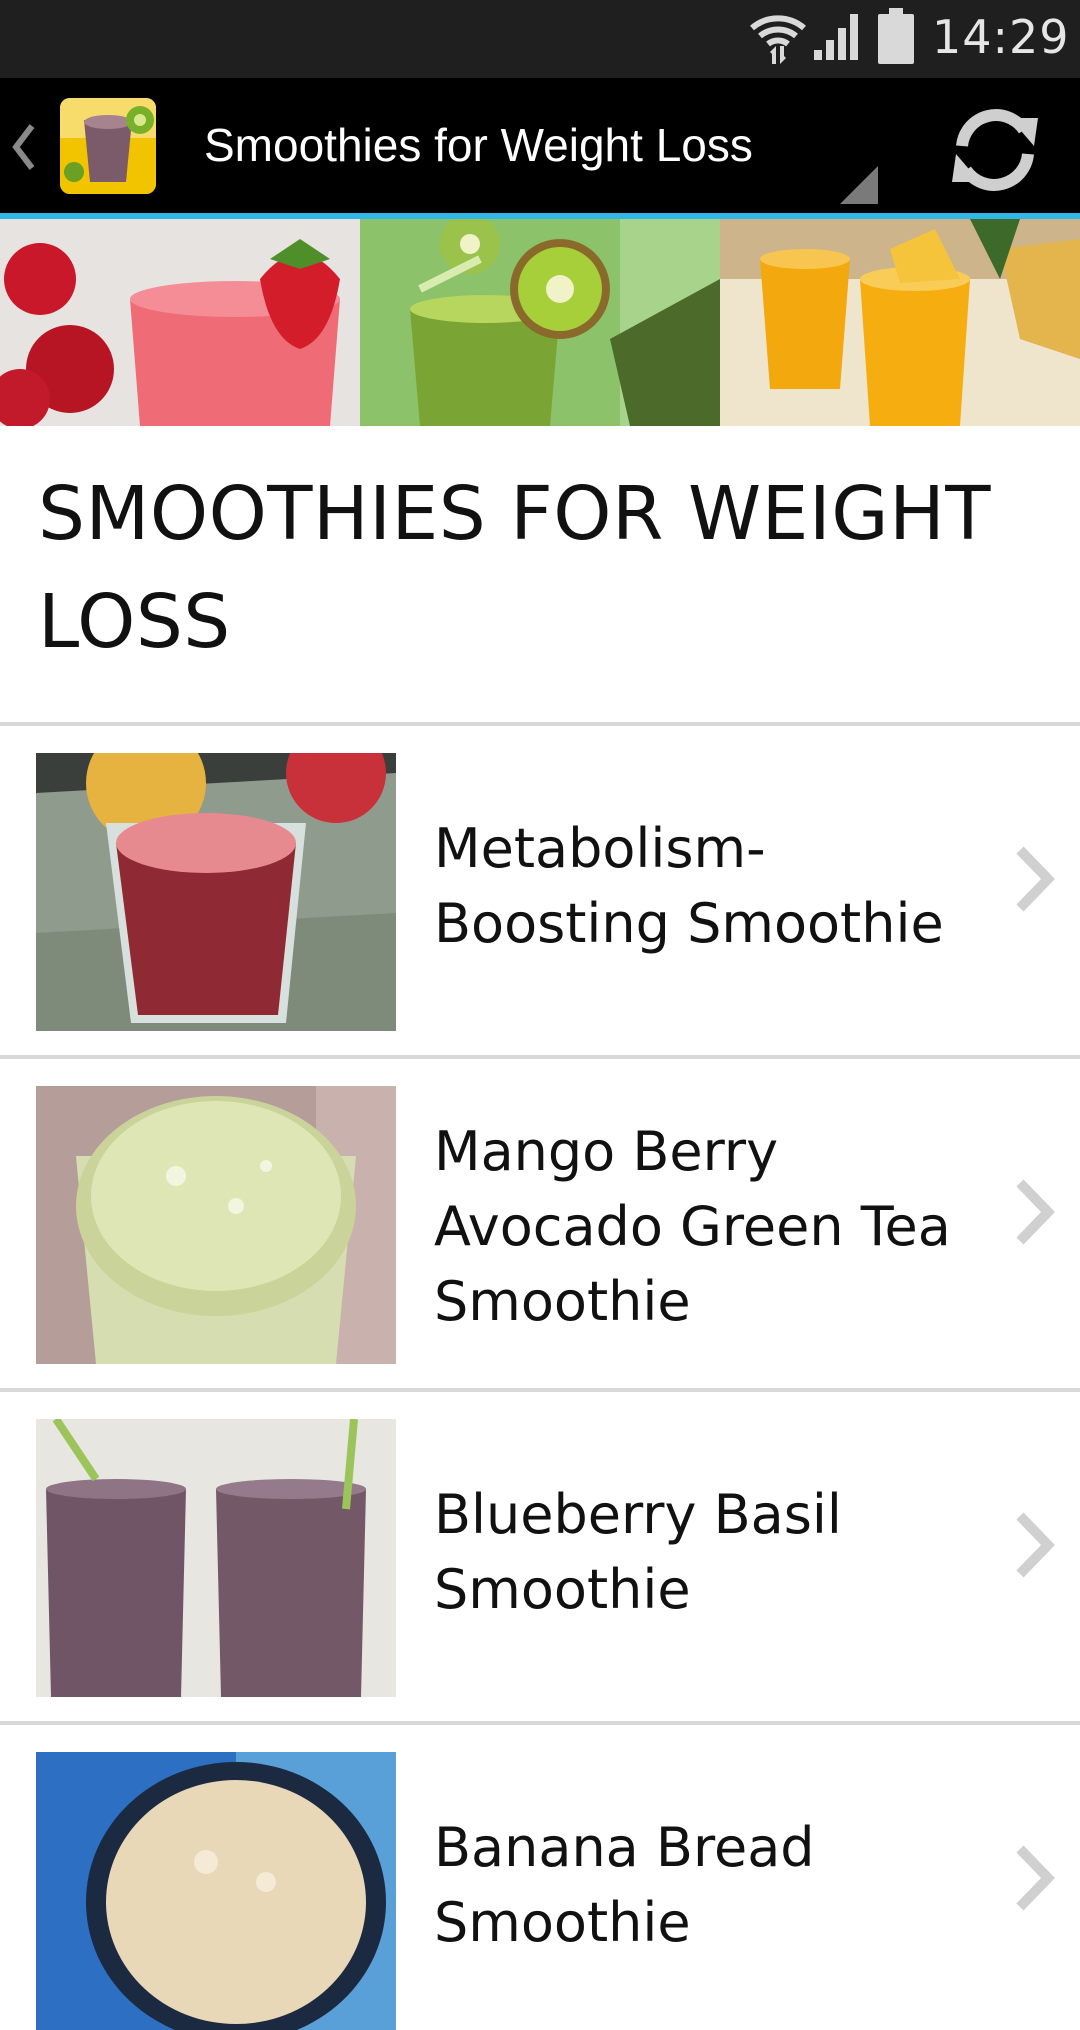 This screenshot has width=1080, height=2030. Describe the element at coordinates (689, 886) in the screenshot. I see `recipe-title: Metabolism-Boosting Smoothie` at that location.